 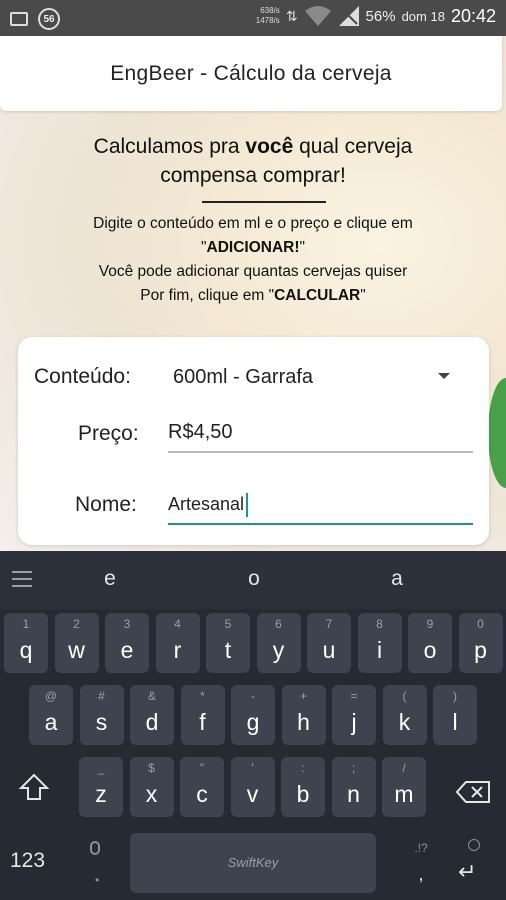 What do you see at coordinates (474, 845) in the screenshot?
I see `emoji-icon` at bounding box center [474, 845].